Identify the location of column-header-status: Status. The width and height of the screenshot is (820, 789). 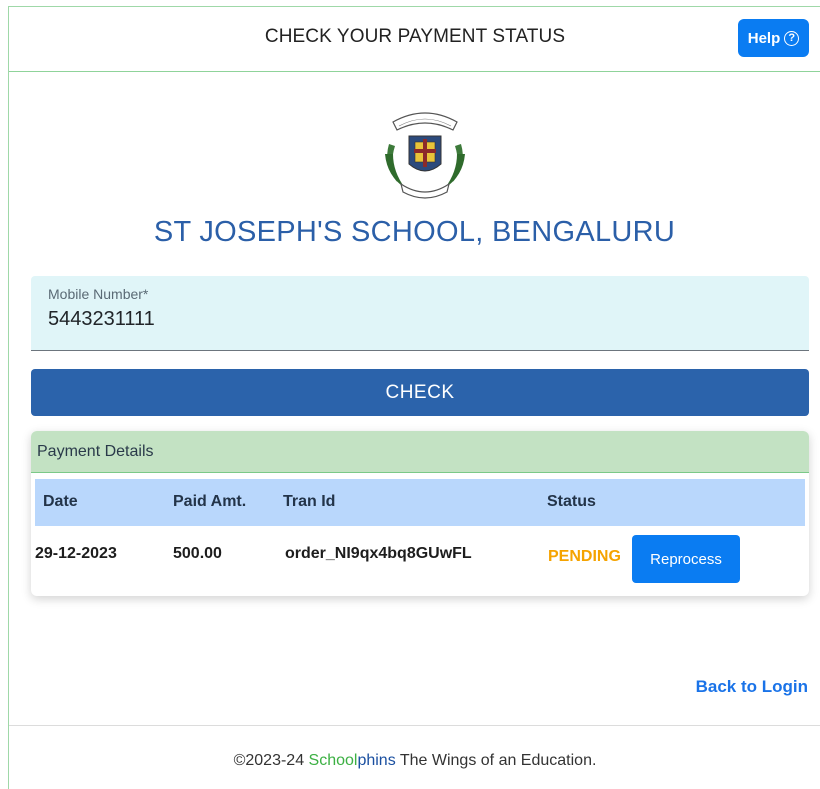
(571, 501).